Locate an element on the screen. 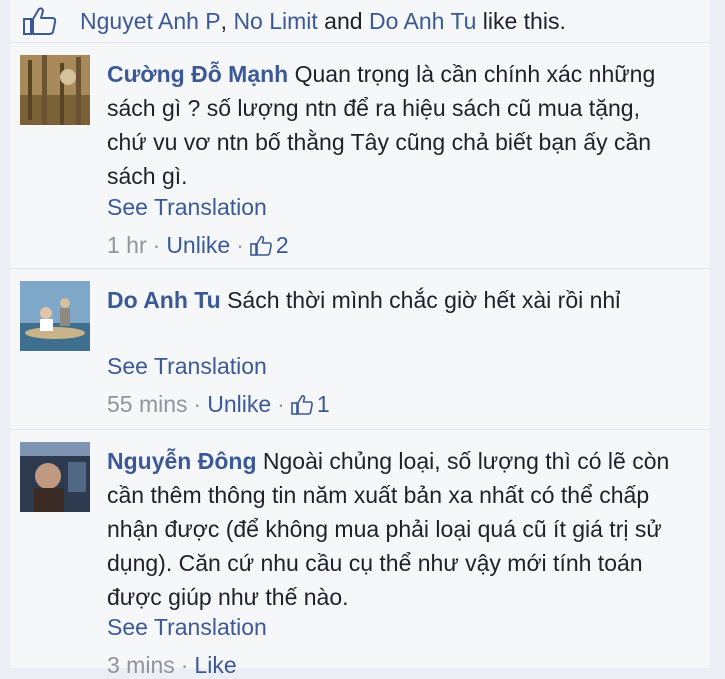 The image size is (725, 679). comment-meta: 1 hr · Unlike · 2 is located at coordinates (198, 245).